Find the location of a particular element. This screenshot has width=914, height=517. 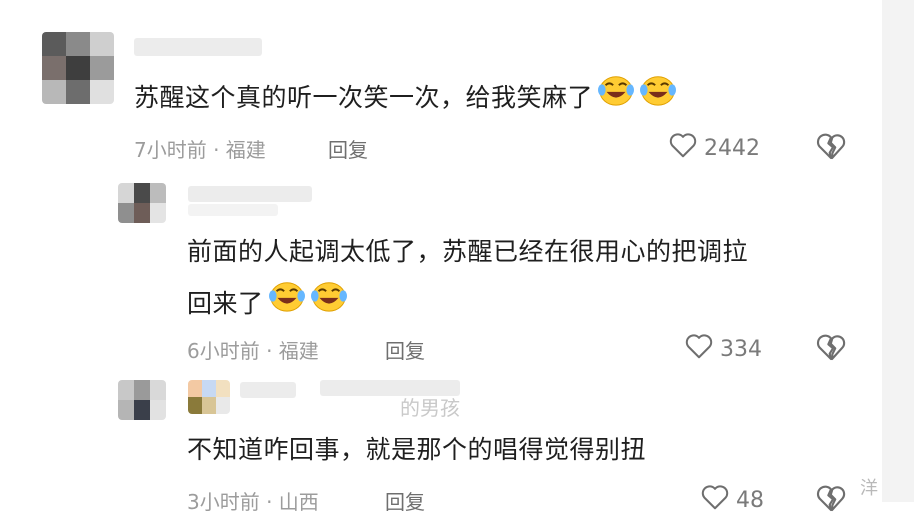

like-button: 48 is located at coordinates (732, 500).